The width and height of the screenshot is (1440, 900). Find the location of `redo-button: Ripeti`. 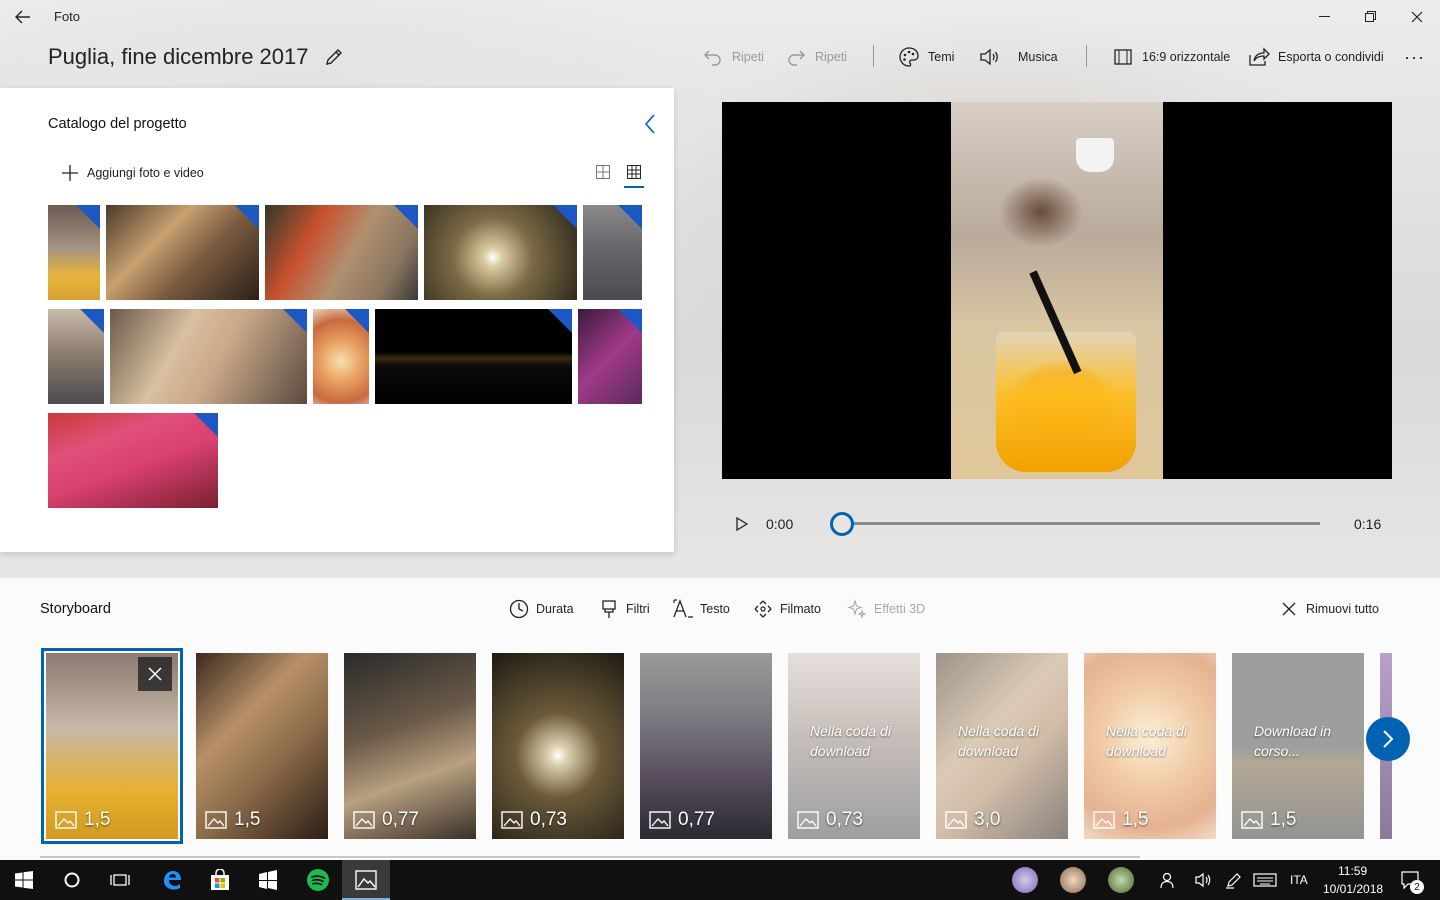

redo-button: Ripeti is located at coordinates (816, 57).